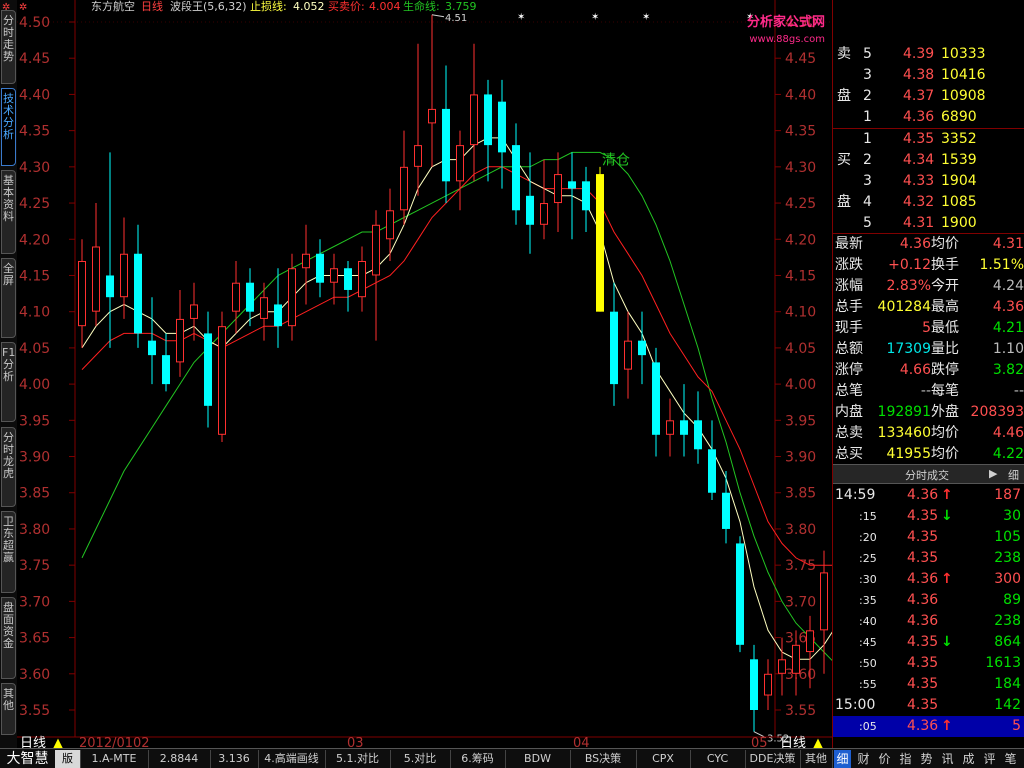 Image resolution: width=1024 pixels, height=768 pixels. Describe the element at coordinates (786, 29) in the screenshot. I see `site-logo: 分析家公式网 www.88gs.com` at that location.